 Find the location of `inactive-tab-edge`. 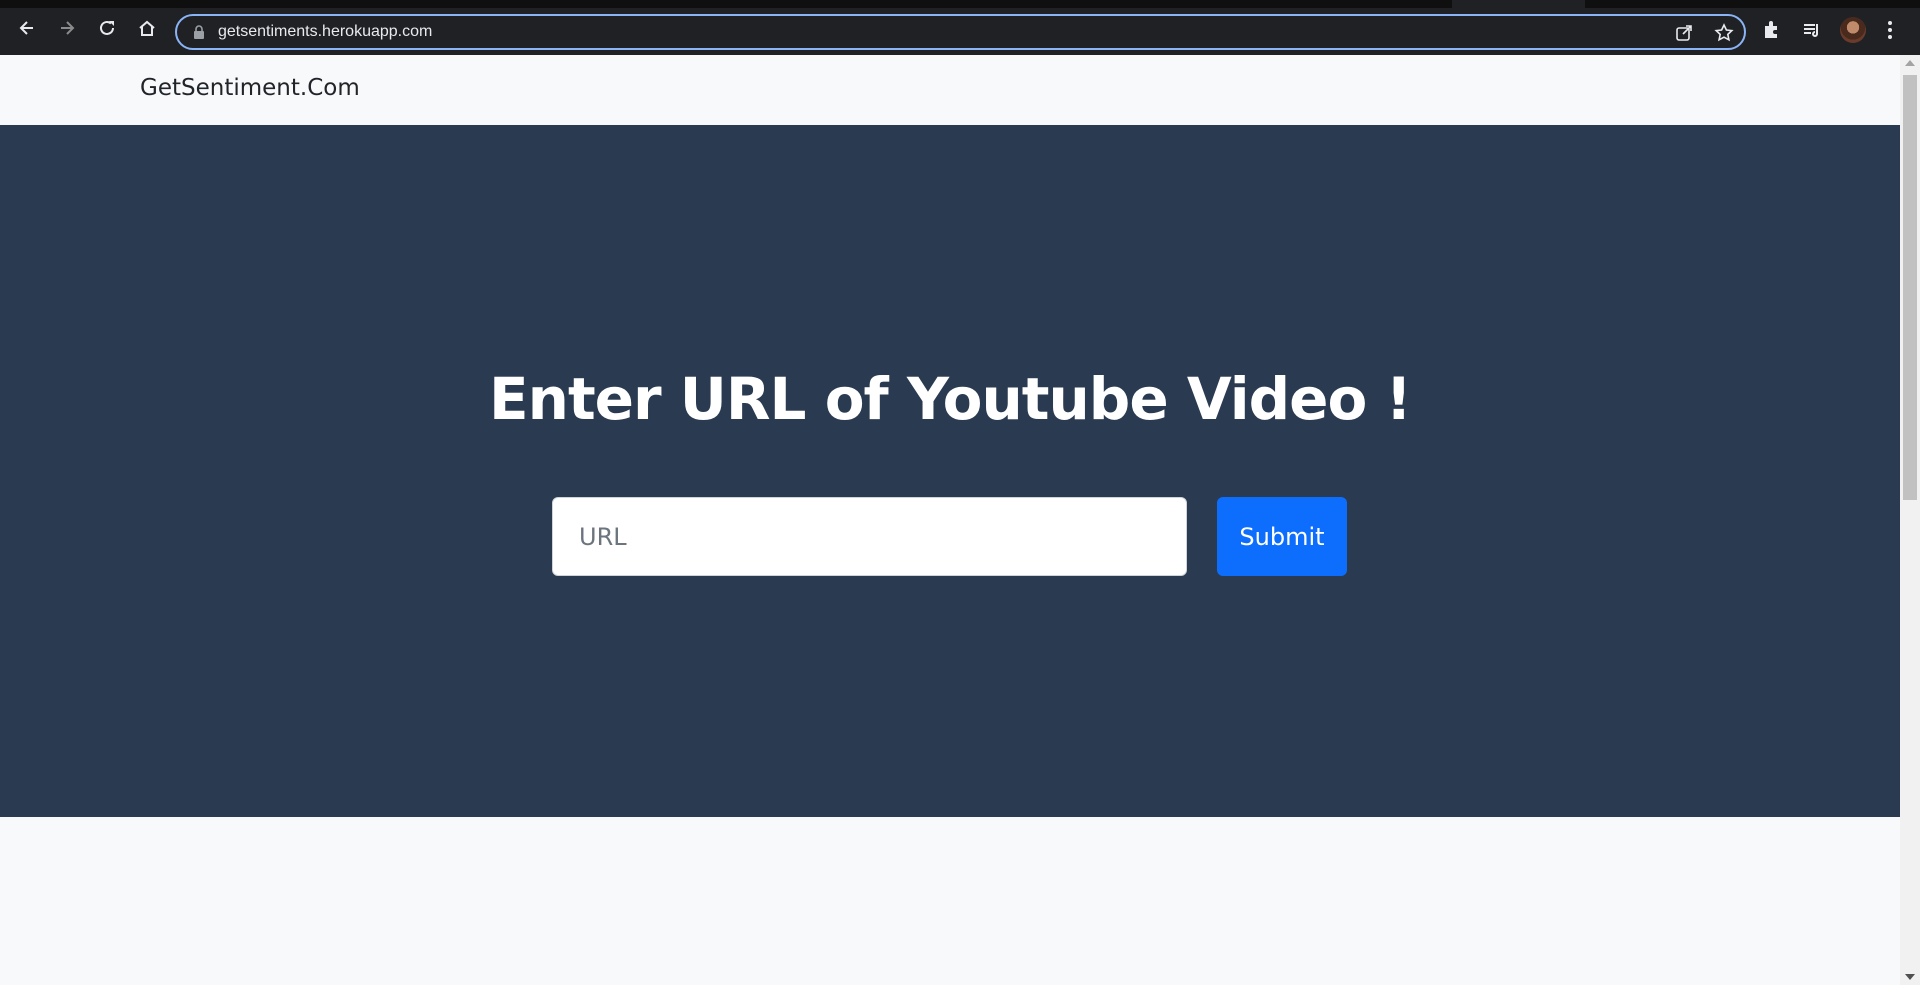

inactive-tab-edge is located at coordinates (1752, 4).